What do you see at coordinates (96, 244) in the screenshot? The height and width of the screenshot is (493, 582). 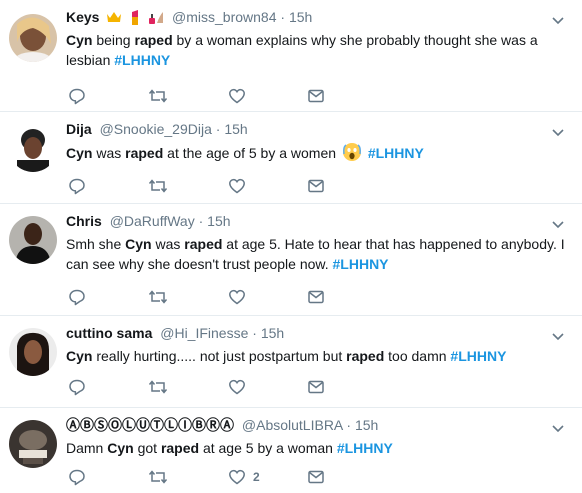 I see `text-segment: Smh she` at bounding box center [96, 244].